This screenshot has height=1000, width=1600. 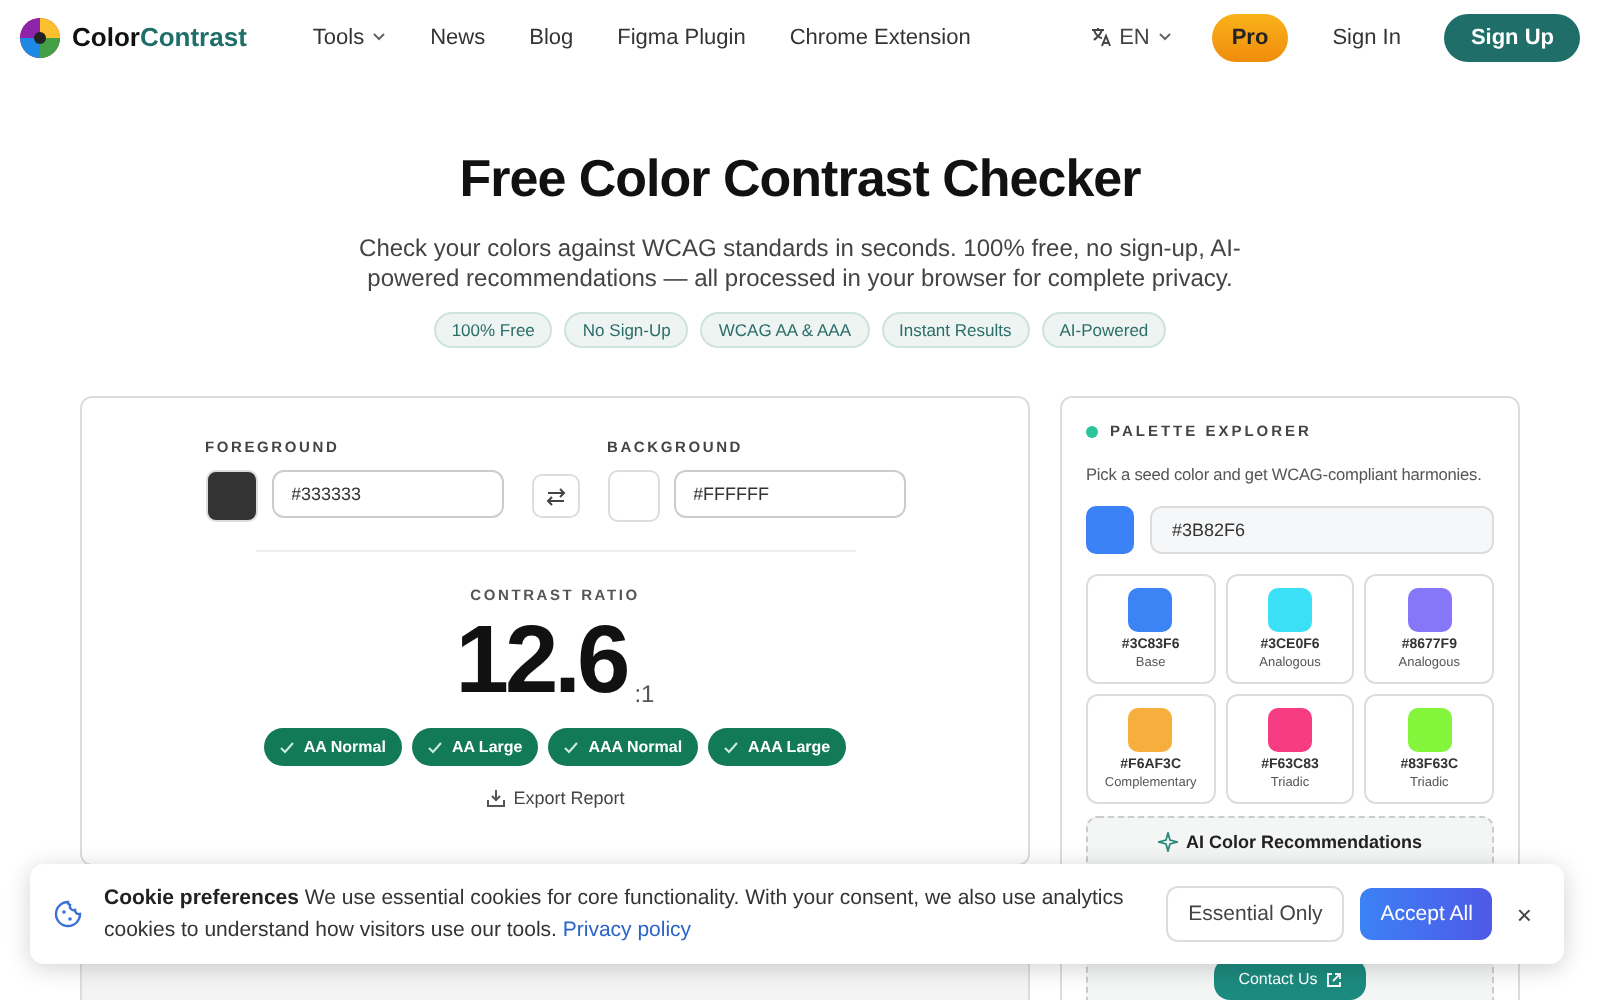 What do you see at coordinates (1130, 37) in the screenshot?
I see `language-selector: EN` at bounding box center [1130, 37].